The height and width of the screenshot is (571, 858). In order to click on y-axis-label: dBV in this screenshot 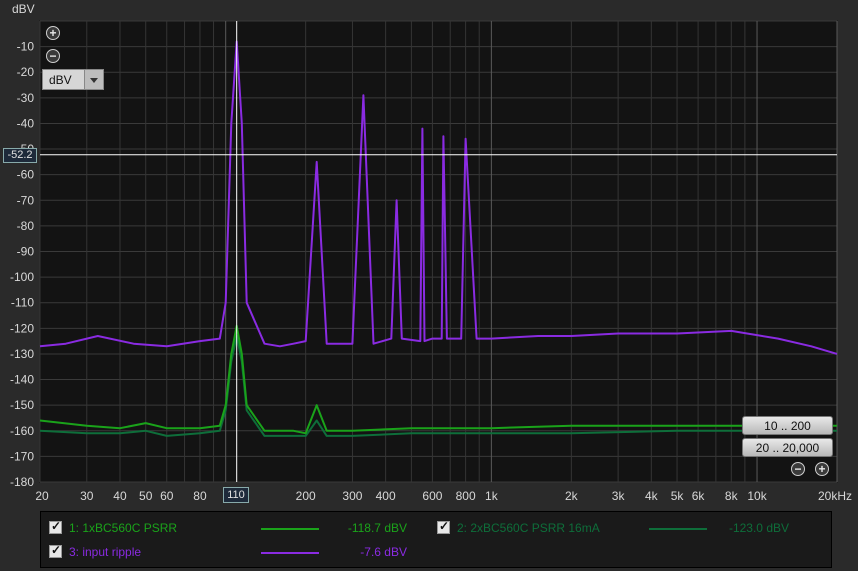, I will do `click(23, 9)`.